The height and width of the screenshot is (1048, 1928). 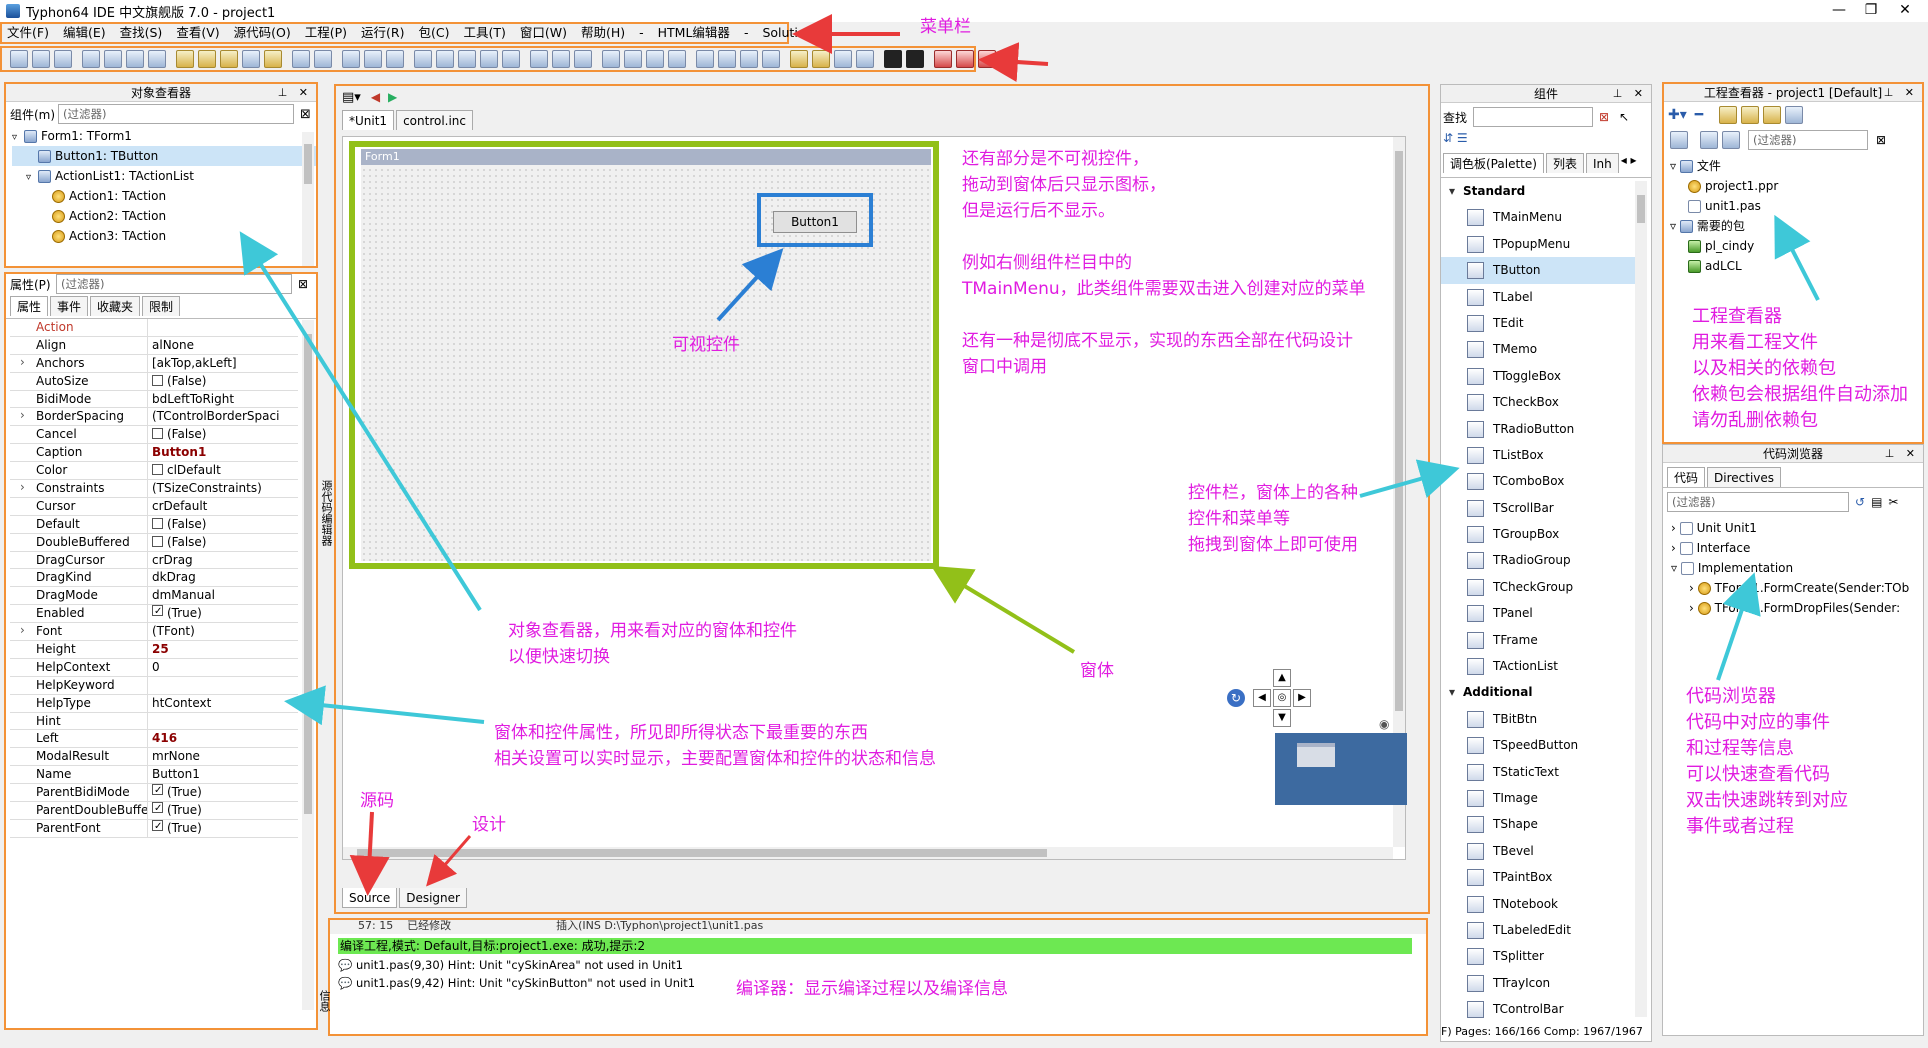 I want to click on code-tree-node: ▿ Implementation, so click(x=1797, y=568).